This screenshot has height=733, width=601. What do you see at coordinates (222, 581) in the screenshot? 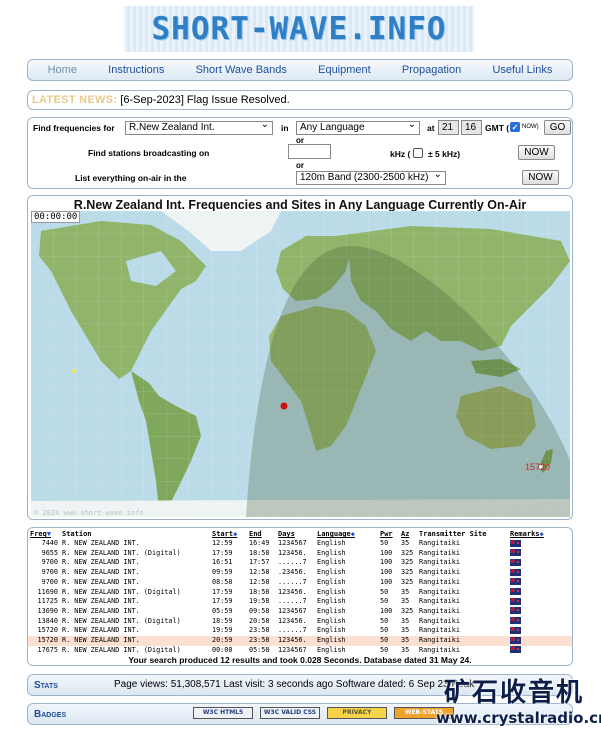
I see `cell-start: 08:58` at bounding box center [222, 581].